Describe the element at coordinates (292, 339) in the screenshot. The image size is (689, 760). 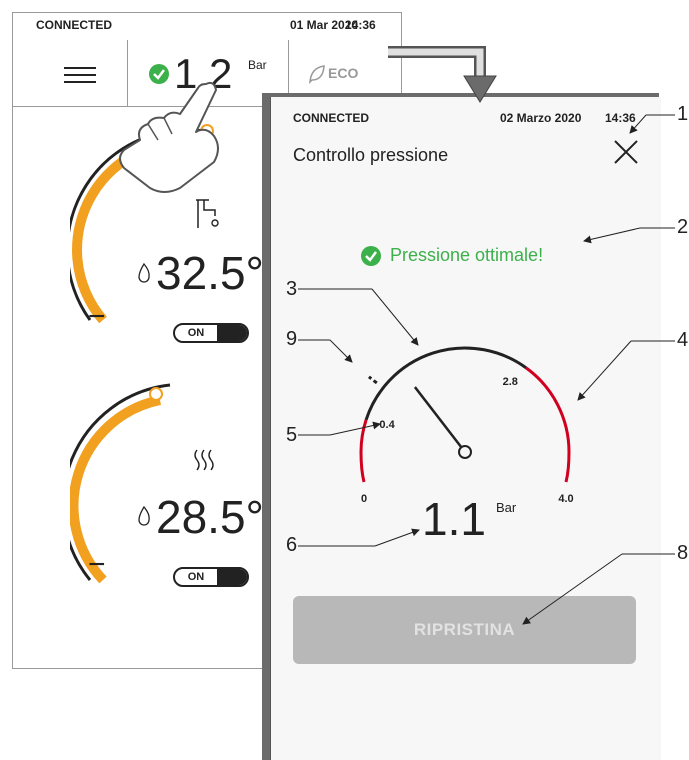
I see `callout-9: 9` at that location.